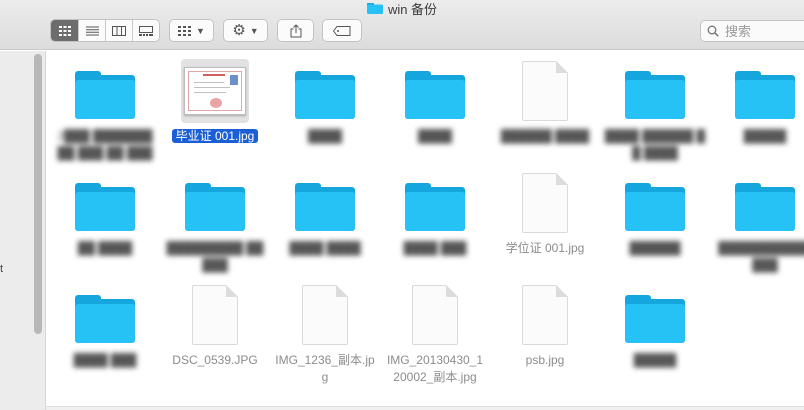 The image size is (804, 410). I want to click on item-label: 学位证 001.jpg, so click(545, 248).